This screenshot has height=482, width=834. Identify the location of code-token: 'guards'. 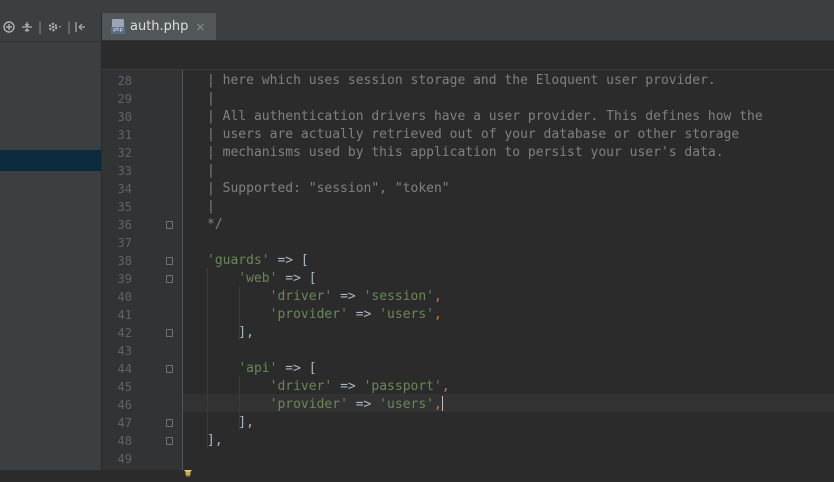
(238, 260).